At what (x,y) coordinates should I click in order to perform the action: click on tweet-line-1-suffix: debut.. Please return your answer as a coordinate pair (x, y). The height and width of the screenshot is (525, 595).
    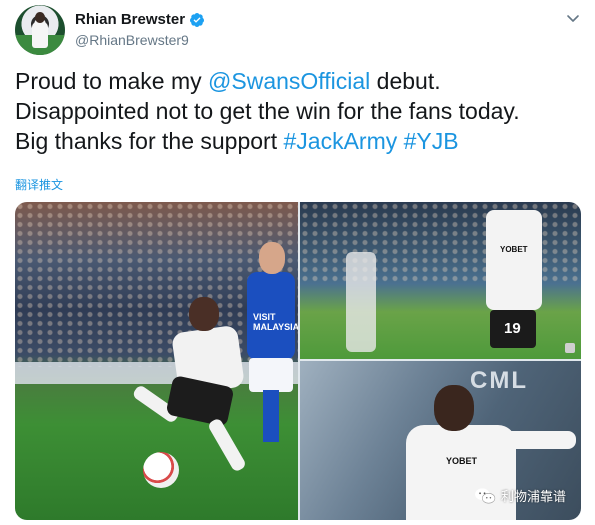
    Looking at the image, I should click on (405, 81).